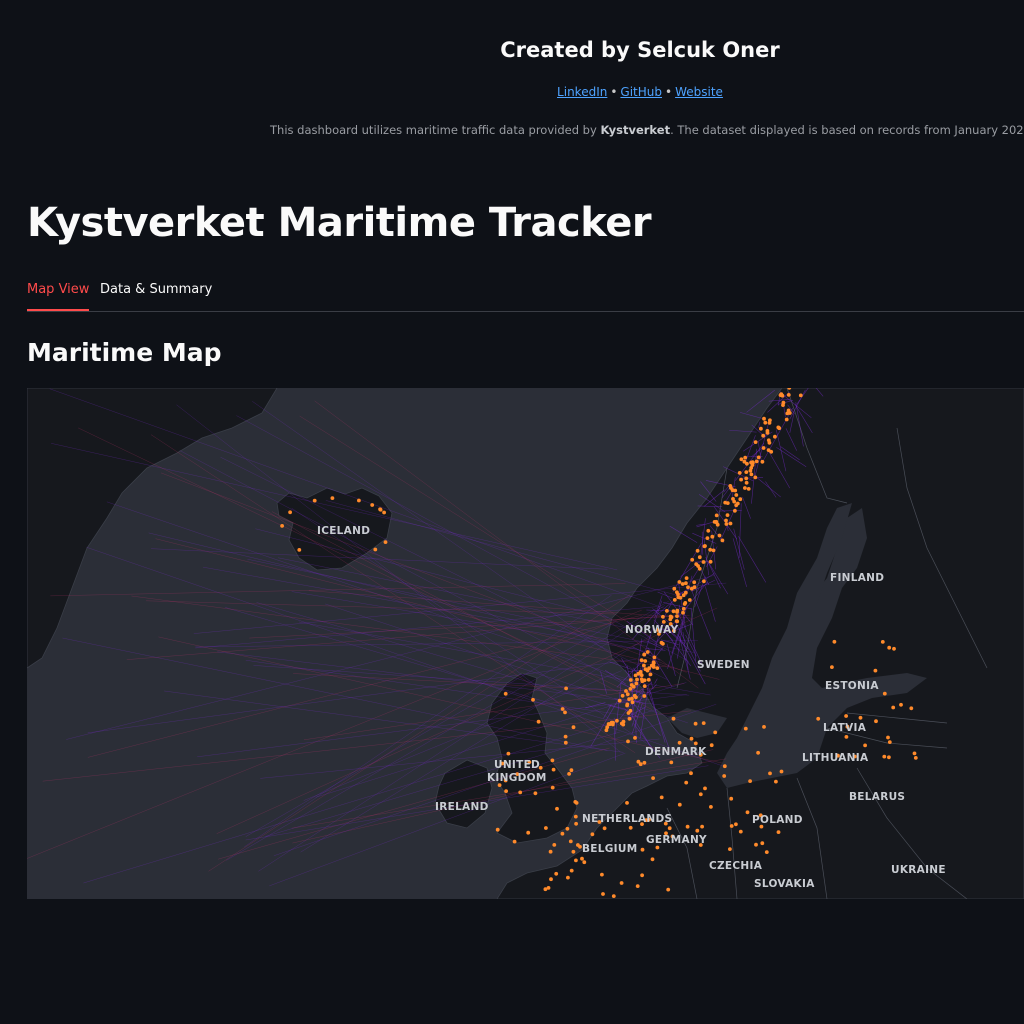 The image size is (1024, 1024). I want to click on section-title: Maritime Map, so click(124, 352).